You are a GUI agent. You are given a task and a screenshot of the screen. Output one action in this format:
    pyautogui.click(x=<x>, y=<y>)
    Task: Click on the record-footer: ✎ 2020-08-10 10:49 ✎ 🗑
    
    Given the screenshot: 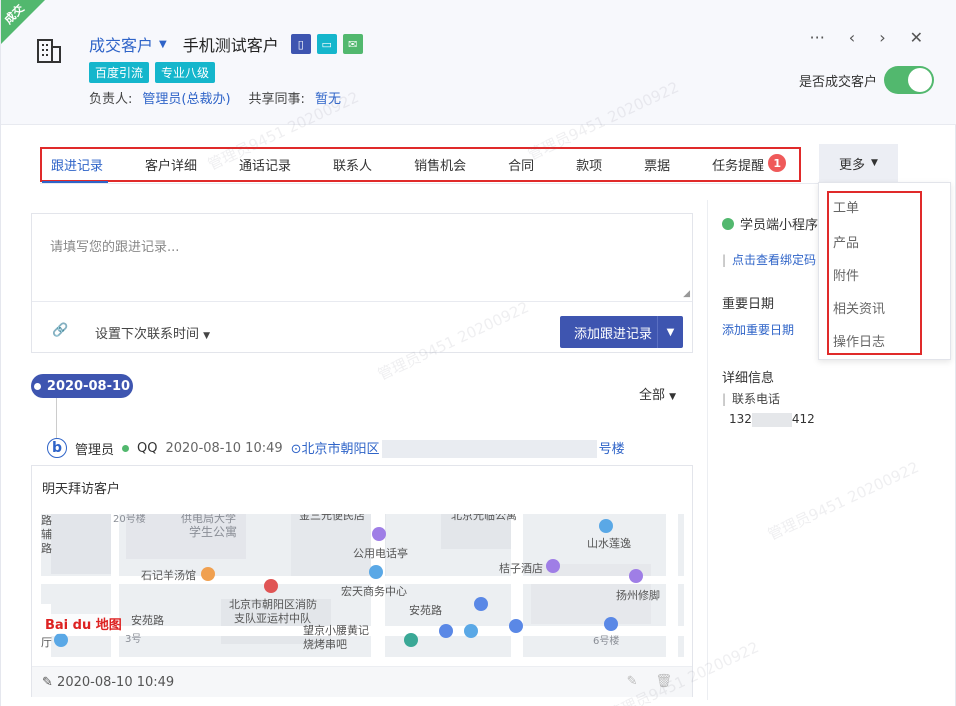 What is the action you would take?
    pyautogui.click(x=362, y=681)
    